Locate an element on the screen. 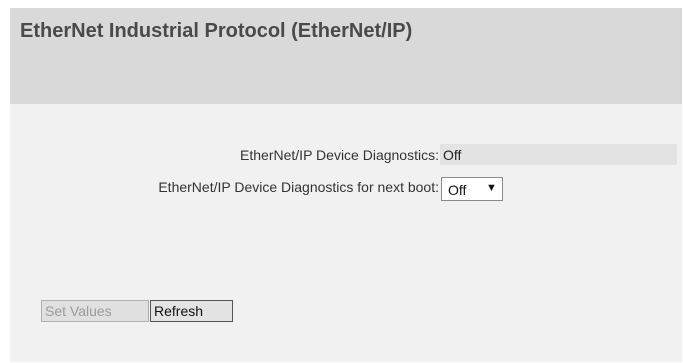 This screenshot has height=363, width=683. next-boot-select: Off ▼ is located at coordinates (472, 189).